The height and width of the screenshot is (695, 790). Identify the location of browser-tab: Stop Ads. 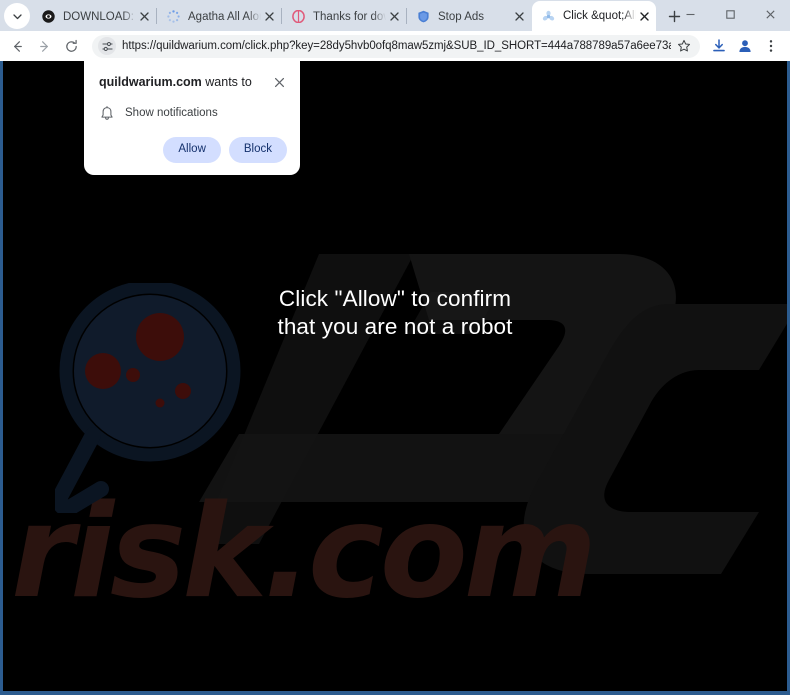
(469, 16).